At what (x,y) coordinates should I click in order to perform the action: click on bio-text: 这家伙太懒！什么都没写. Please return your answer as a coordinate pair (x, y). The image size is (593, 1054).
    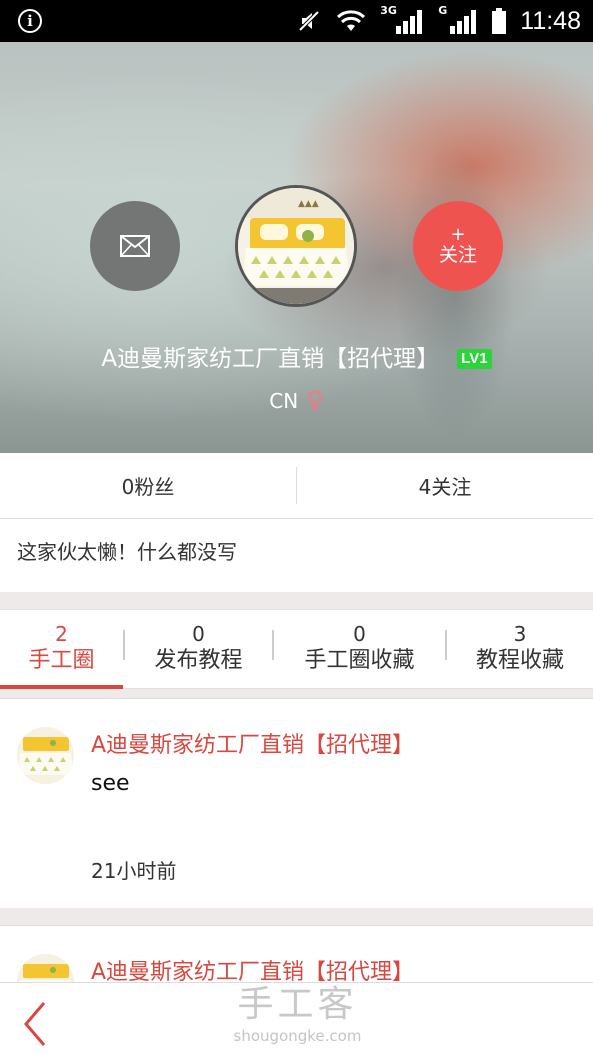
    Looking at the image, I should click on (296, 555).